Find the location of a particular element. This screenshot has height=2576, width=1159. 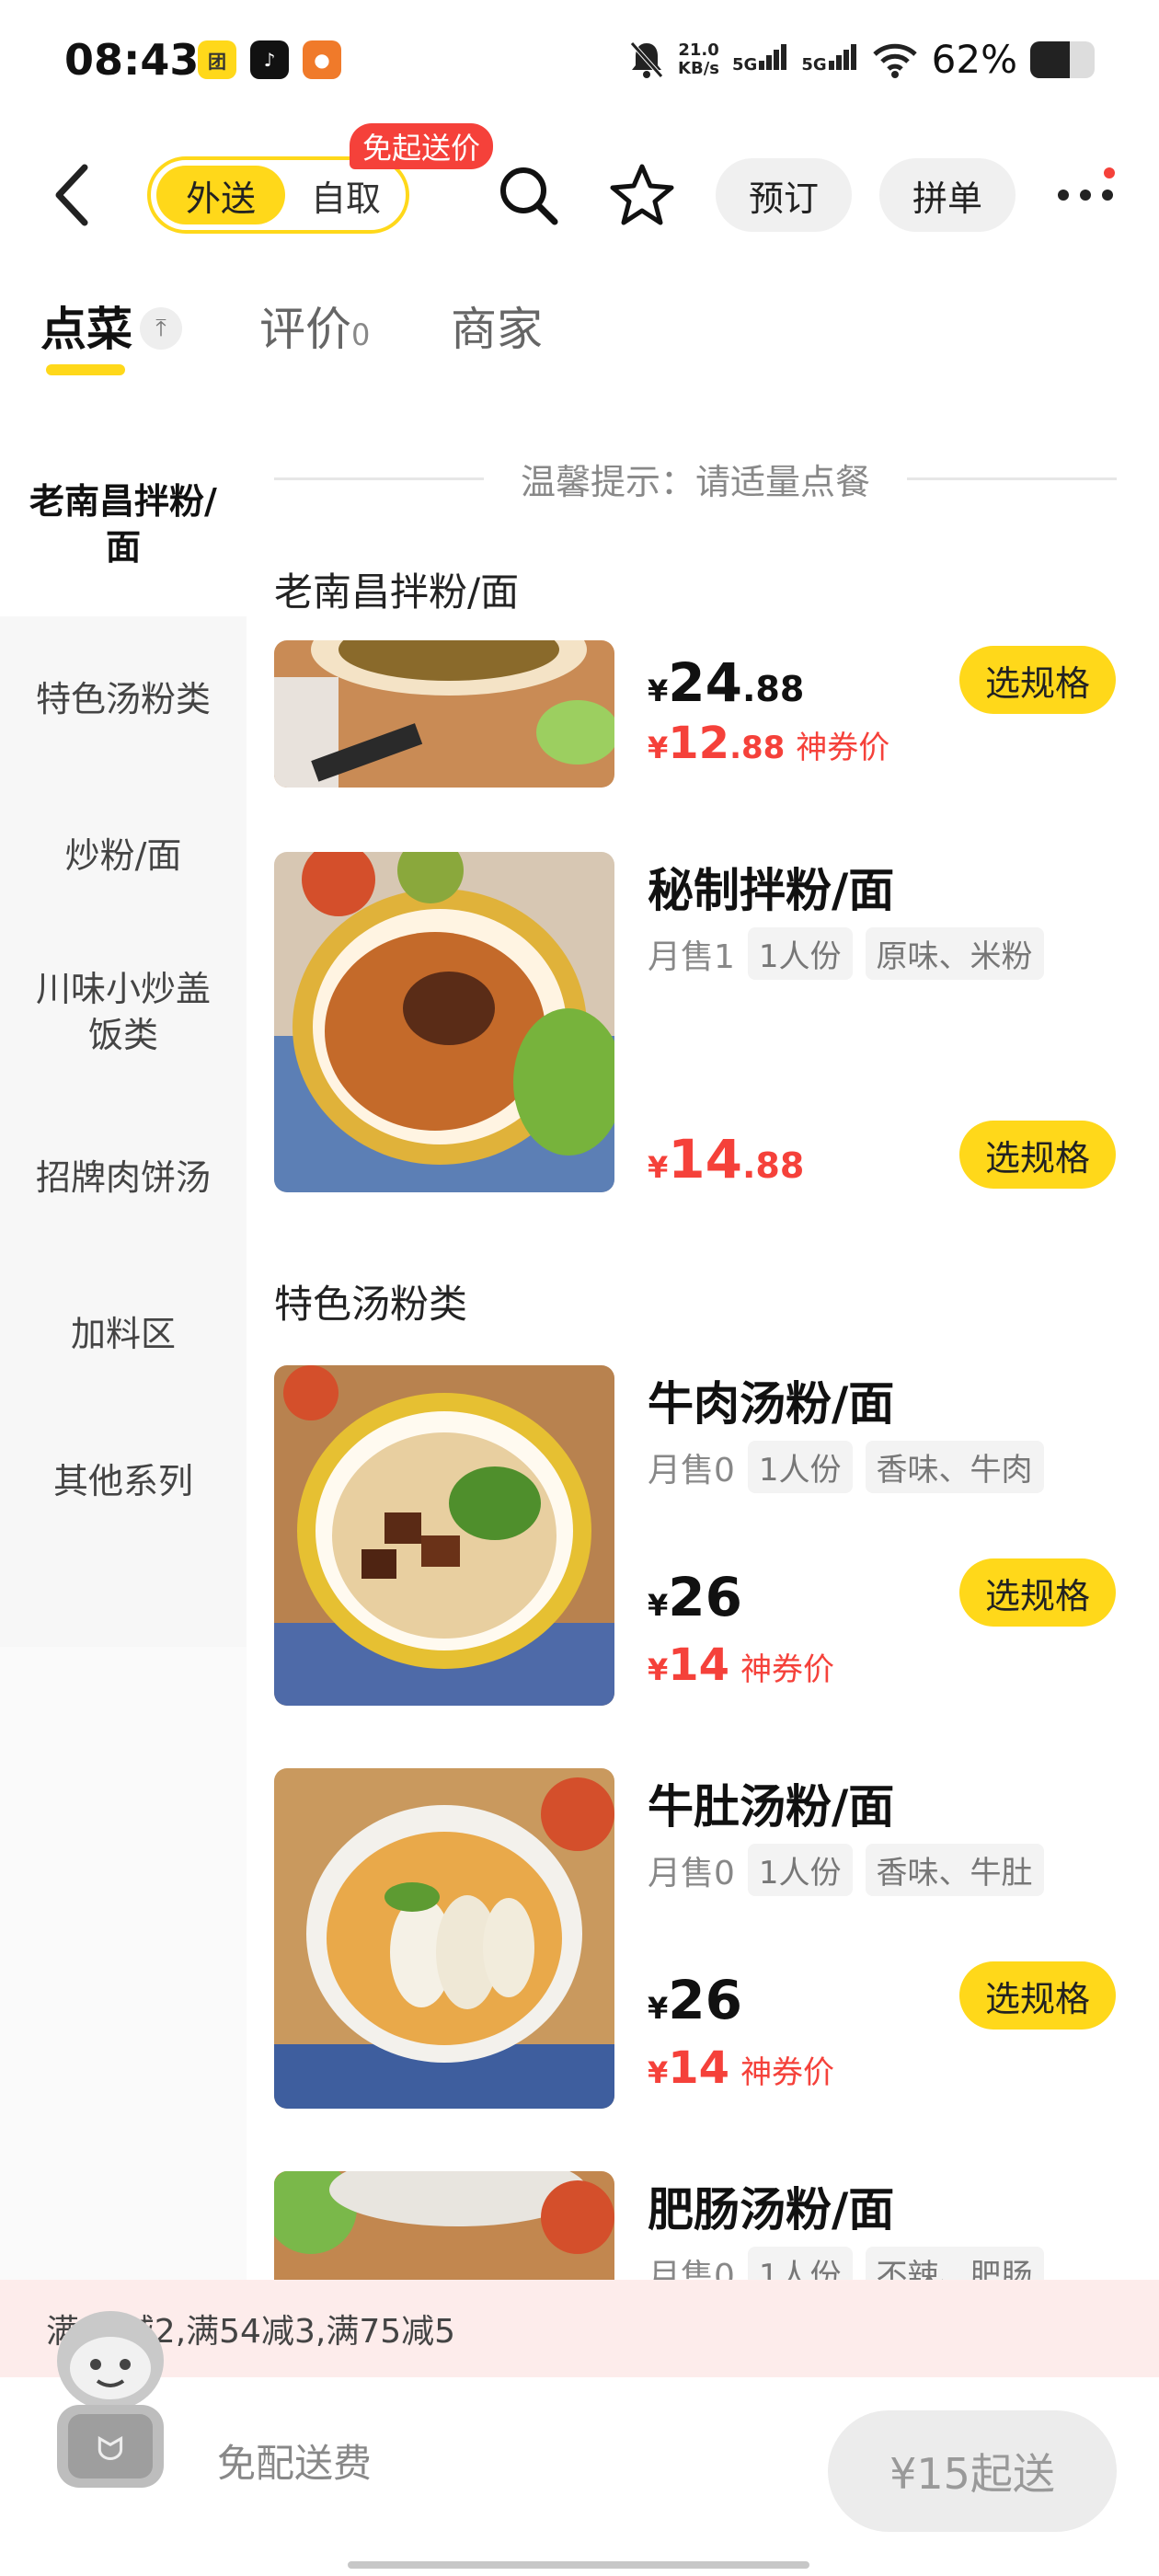

coupon-price: ¥12.88 神券价 is located at coordinates (768, 743).